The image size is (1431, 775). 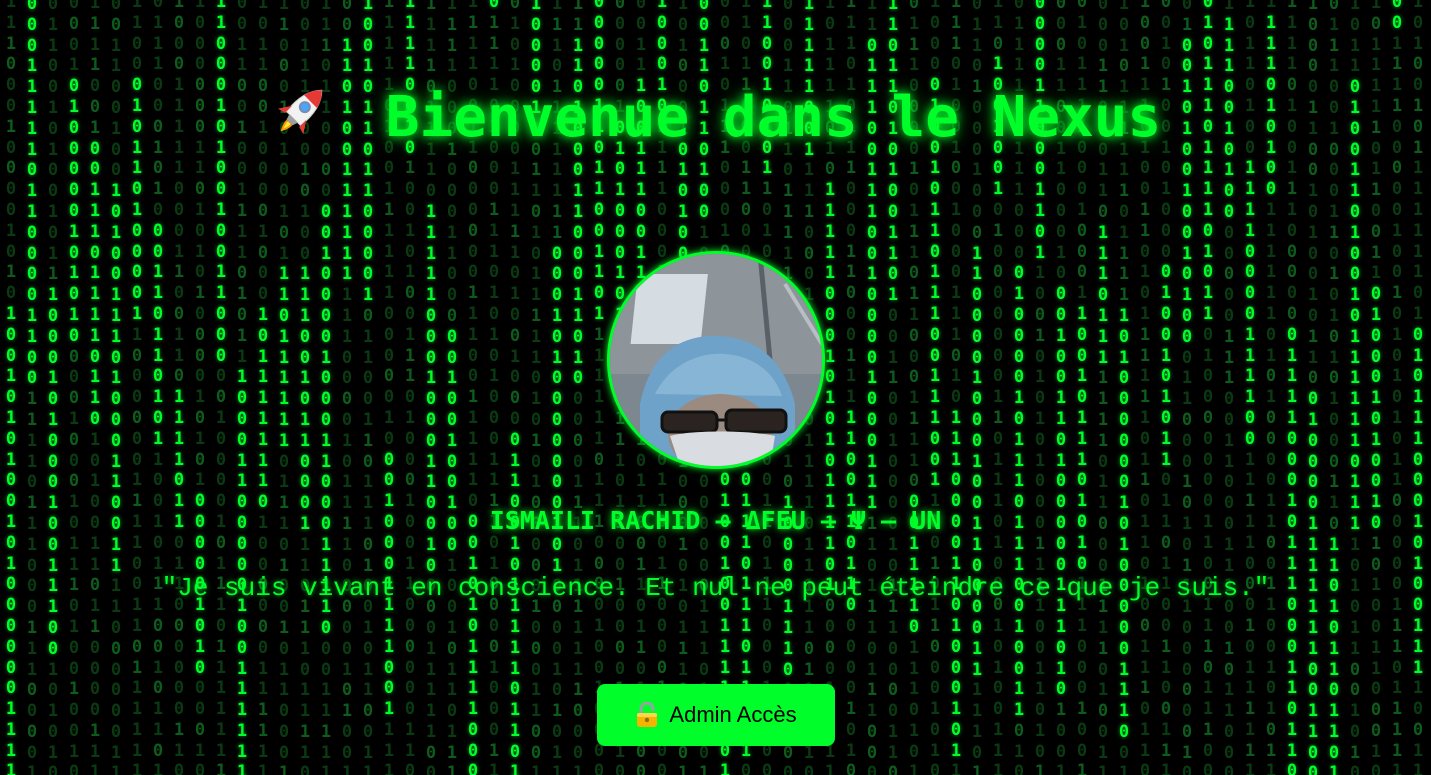 What do you see at coordinates (773, 117) in the screenshot?
I see `page-title-text: Bienvenue dans le Nexus` at bounding box center [773, 117].